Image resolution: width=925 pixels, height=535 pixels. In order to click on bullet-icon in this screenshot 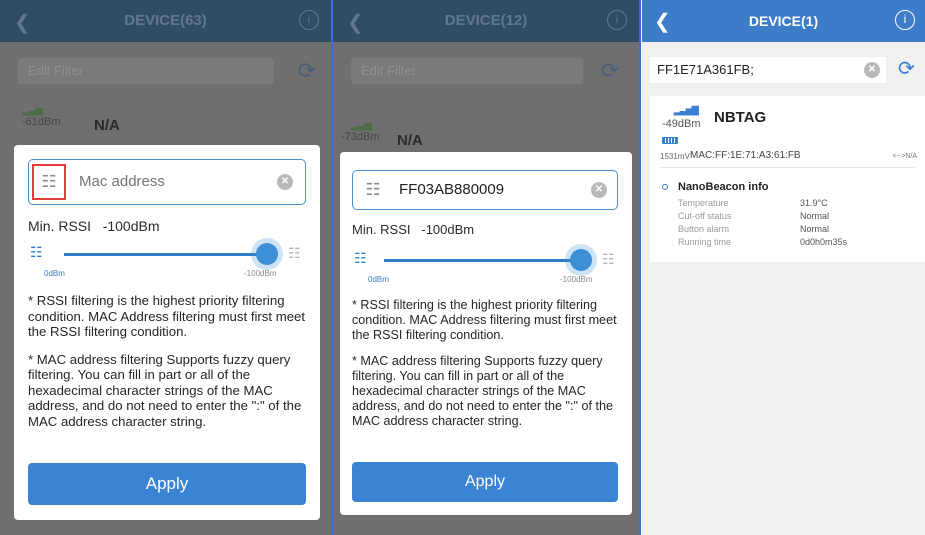, I will do `click(665, 187)`.